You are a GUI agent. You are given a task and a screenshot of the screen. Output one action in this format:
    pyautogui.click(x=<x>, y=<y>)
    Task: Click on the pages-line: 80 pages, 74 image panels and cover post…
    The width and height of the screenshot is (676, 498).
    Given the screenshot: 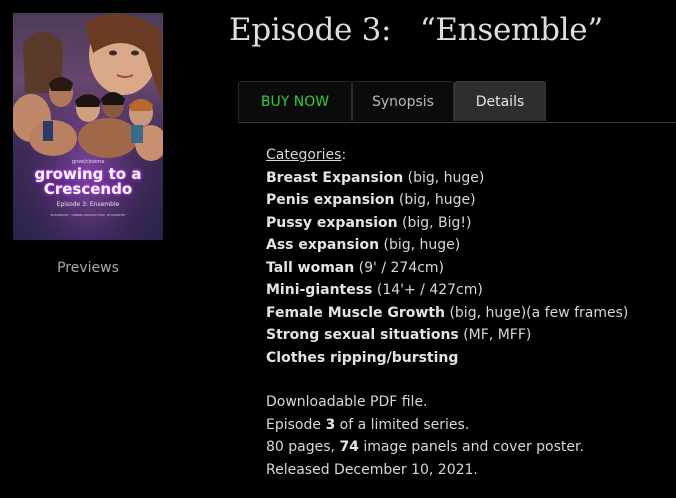 What is the action you would take?
    pyautogui.click(x=468, y=447)
    